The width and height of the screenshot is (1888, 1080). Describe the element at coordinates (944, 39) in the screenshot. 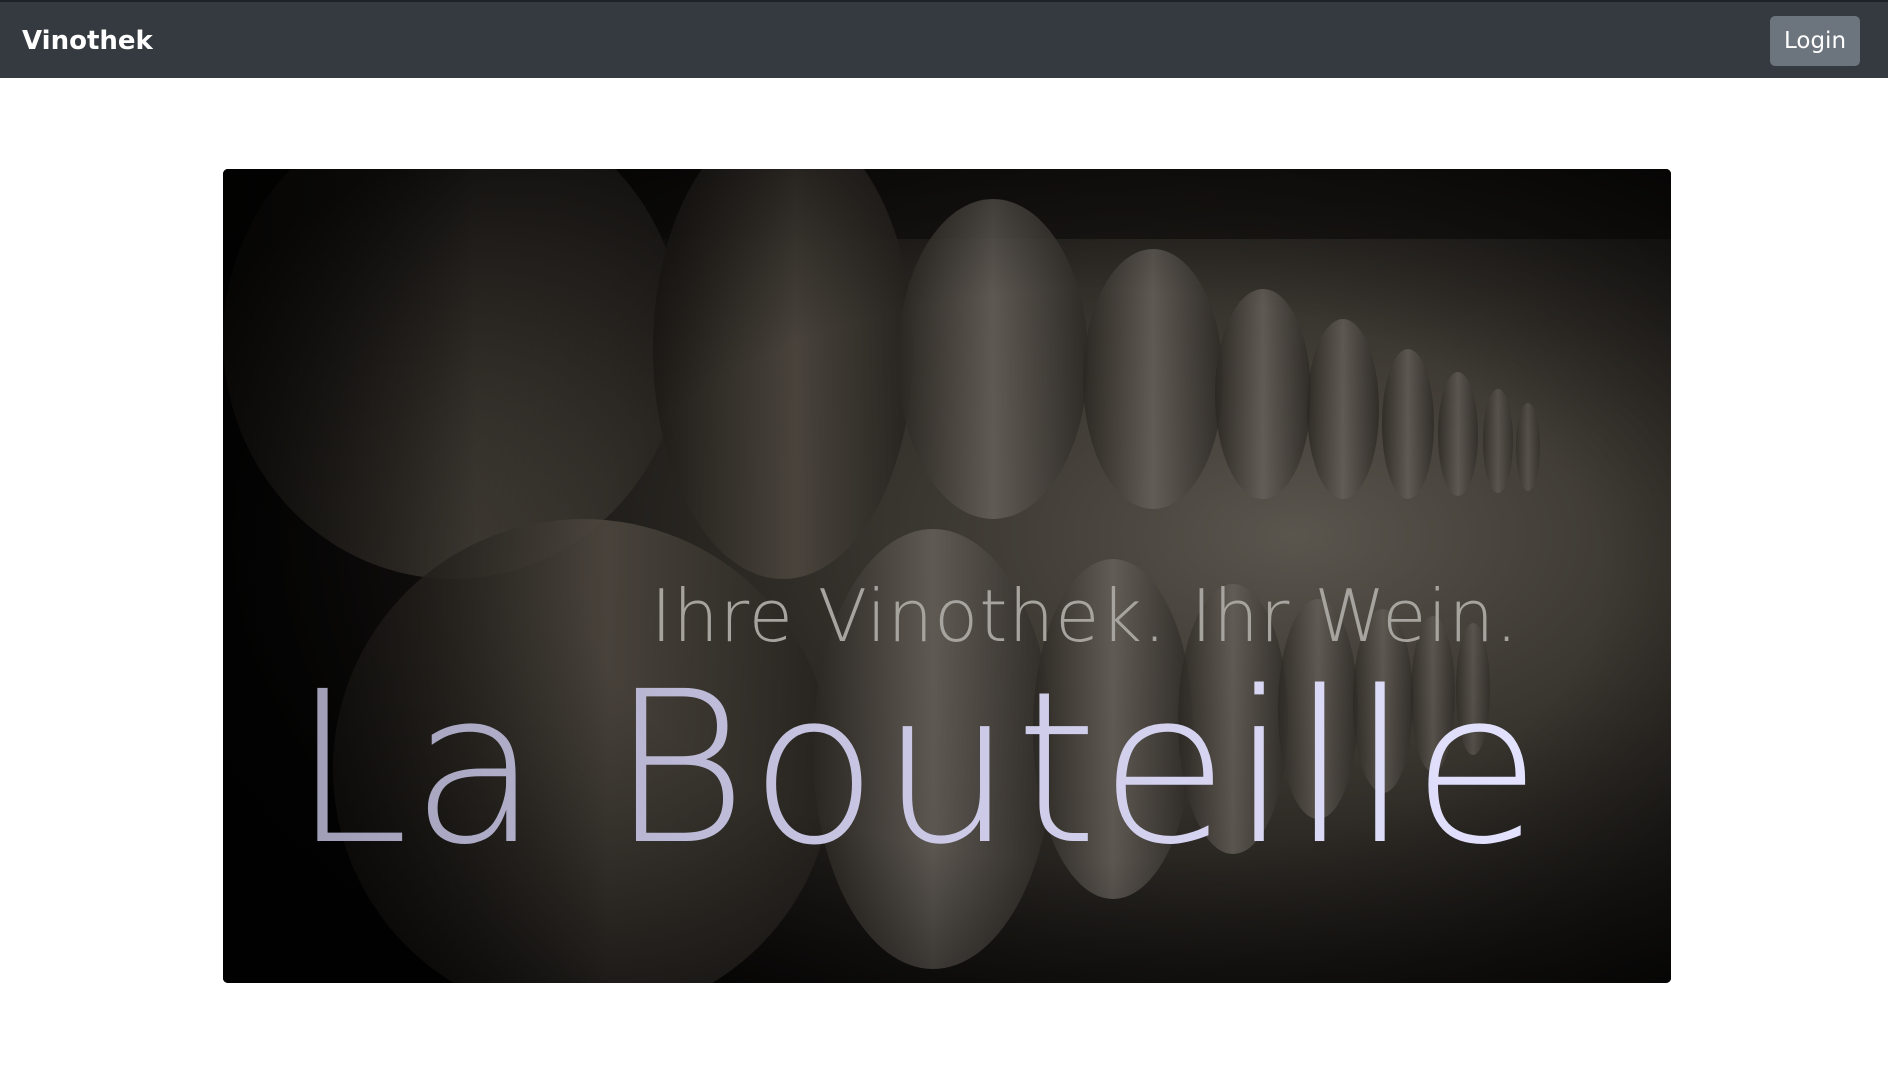

I see `navbar: Vinothek Login` at that location.